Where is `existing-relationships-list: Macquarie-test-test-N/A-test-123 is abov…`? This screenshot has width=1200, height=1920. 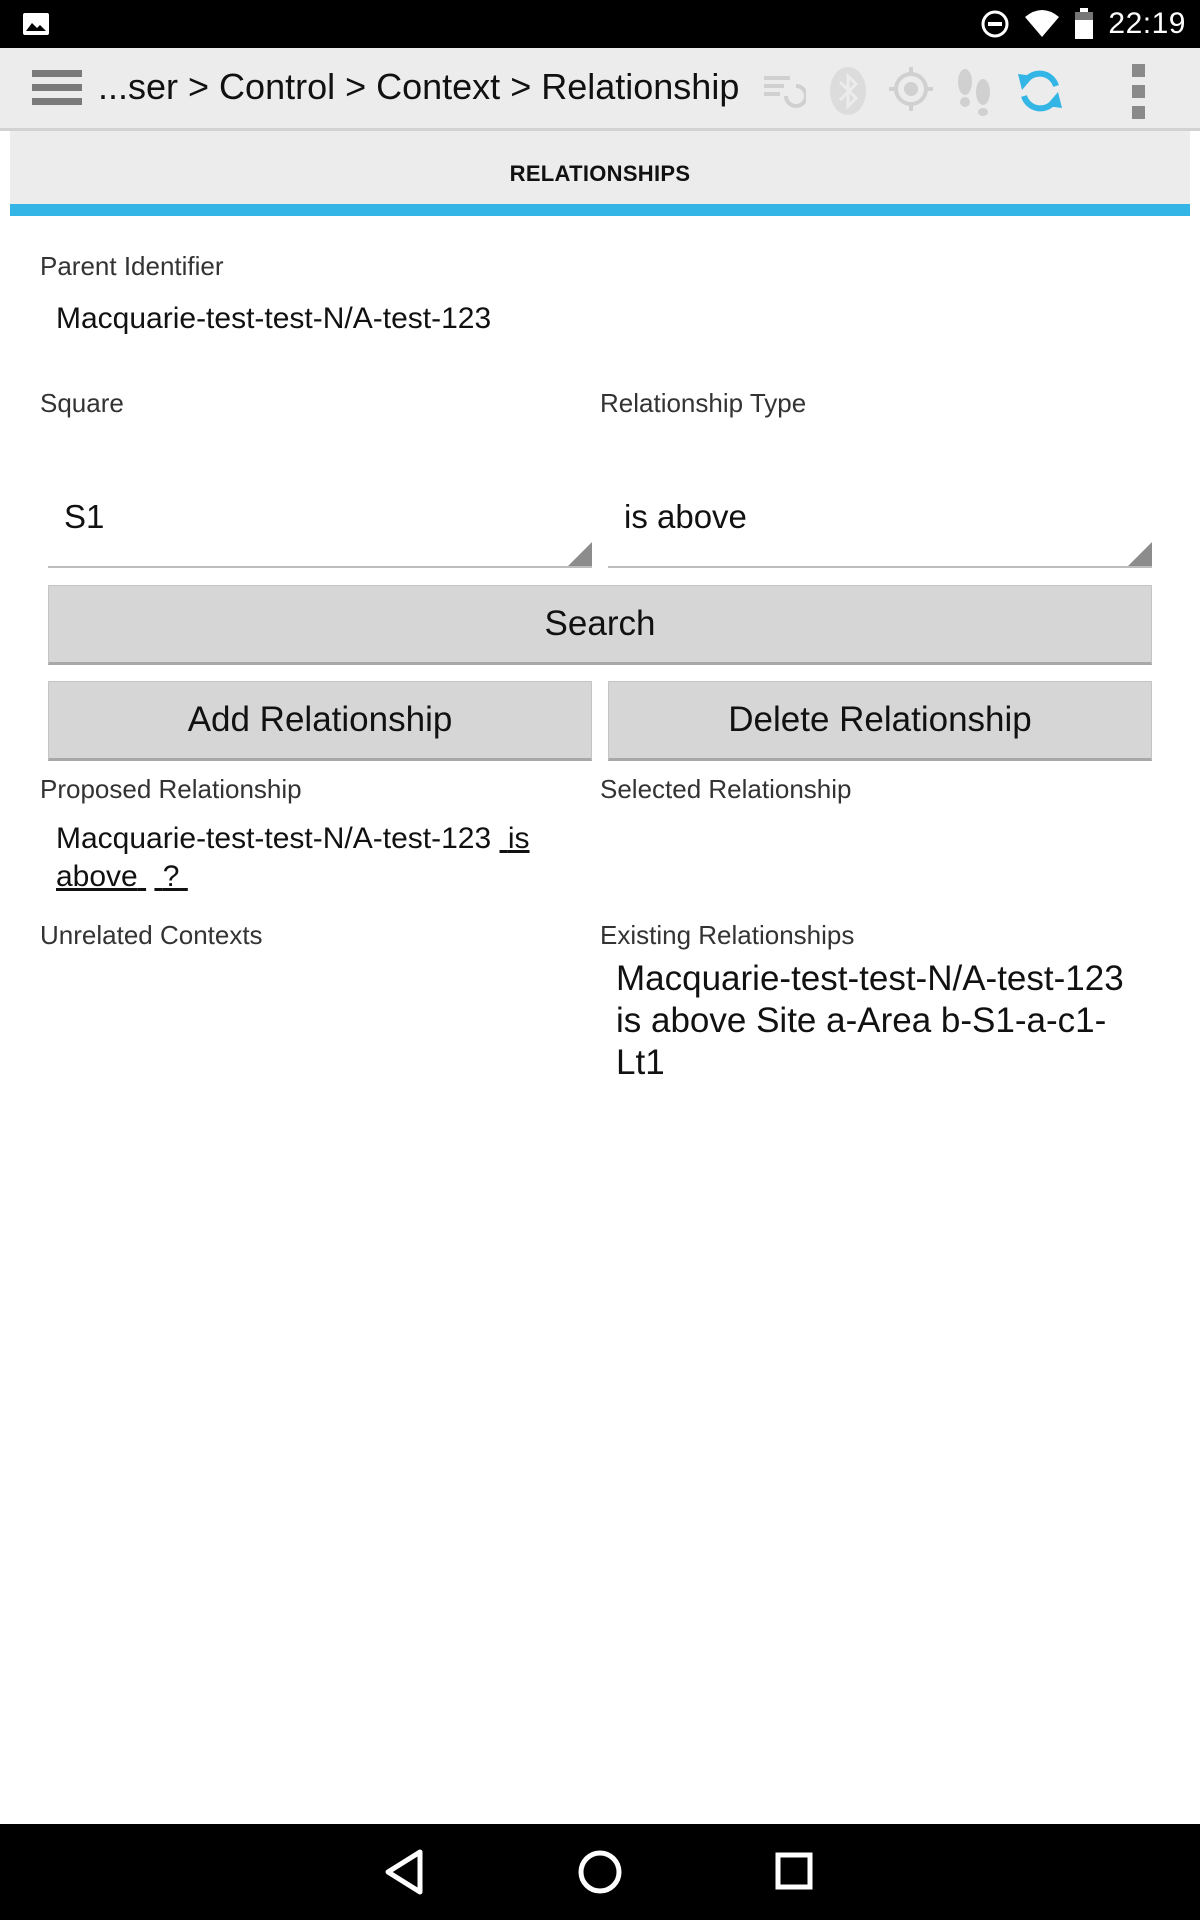
existing-relationships-list: Macquarie-test-test-N/A-test-123 is abov… is located at coordinates (876, 1021).